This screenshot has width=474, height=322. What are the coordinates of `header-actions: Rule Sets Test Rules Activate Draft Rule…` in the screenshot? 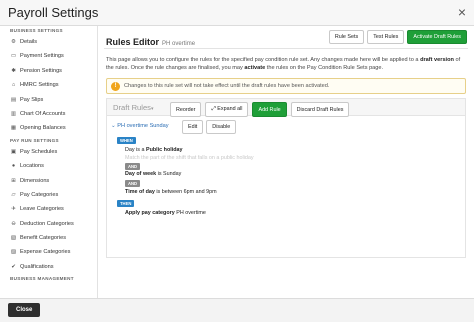 It's located at (397, 37).